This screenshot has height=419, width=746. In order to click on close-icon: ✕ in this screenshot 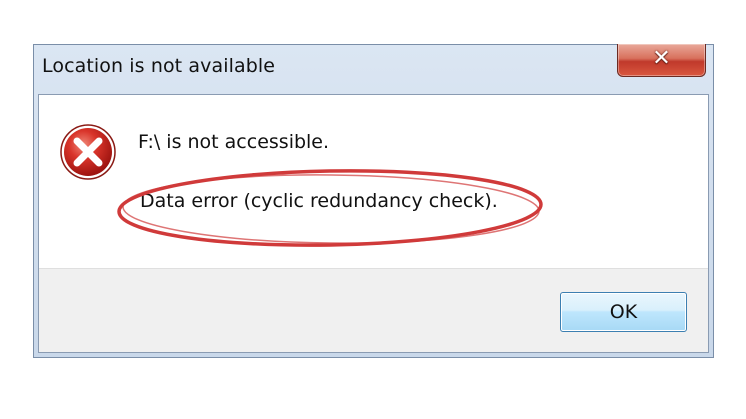, I will do `click(661, 58)`.